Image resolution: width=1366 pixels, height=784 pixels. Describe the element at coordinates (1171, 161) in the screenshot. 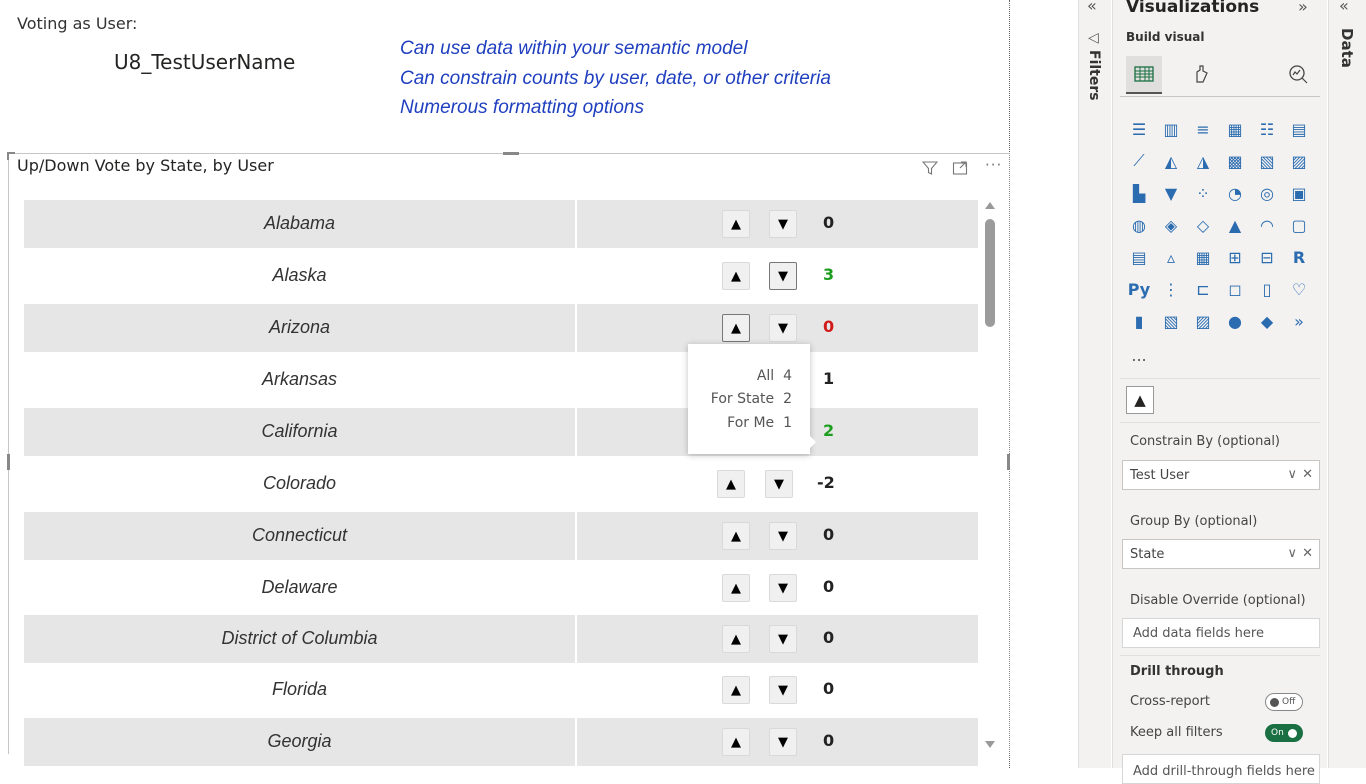

I see `area-chart-icon: ◭` at that location.